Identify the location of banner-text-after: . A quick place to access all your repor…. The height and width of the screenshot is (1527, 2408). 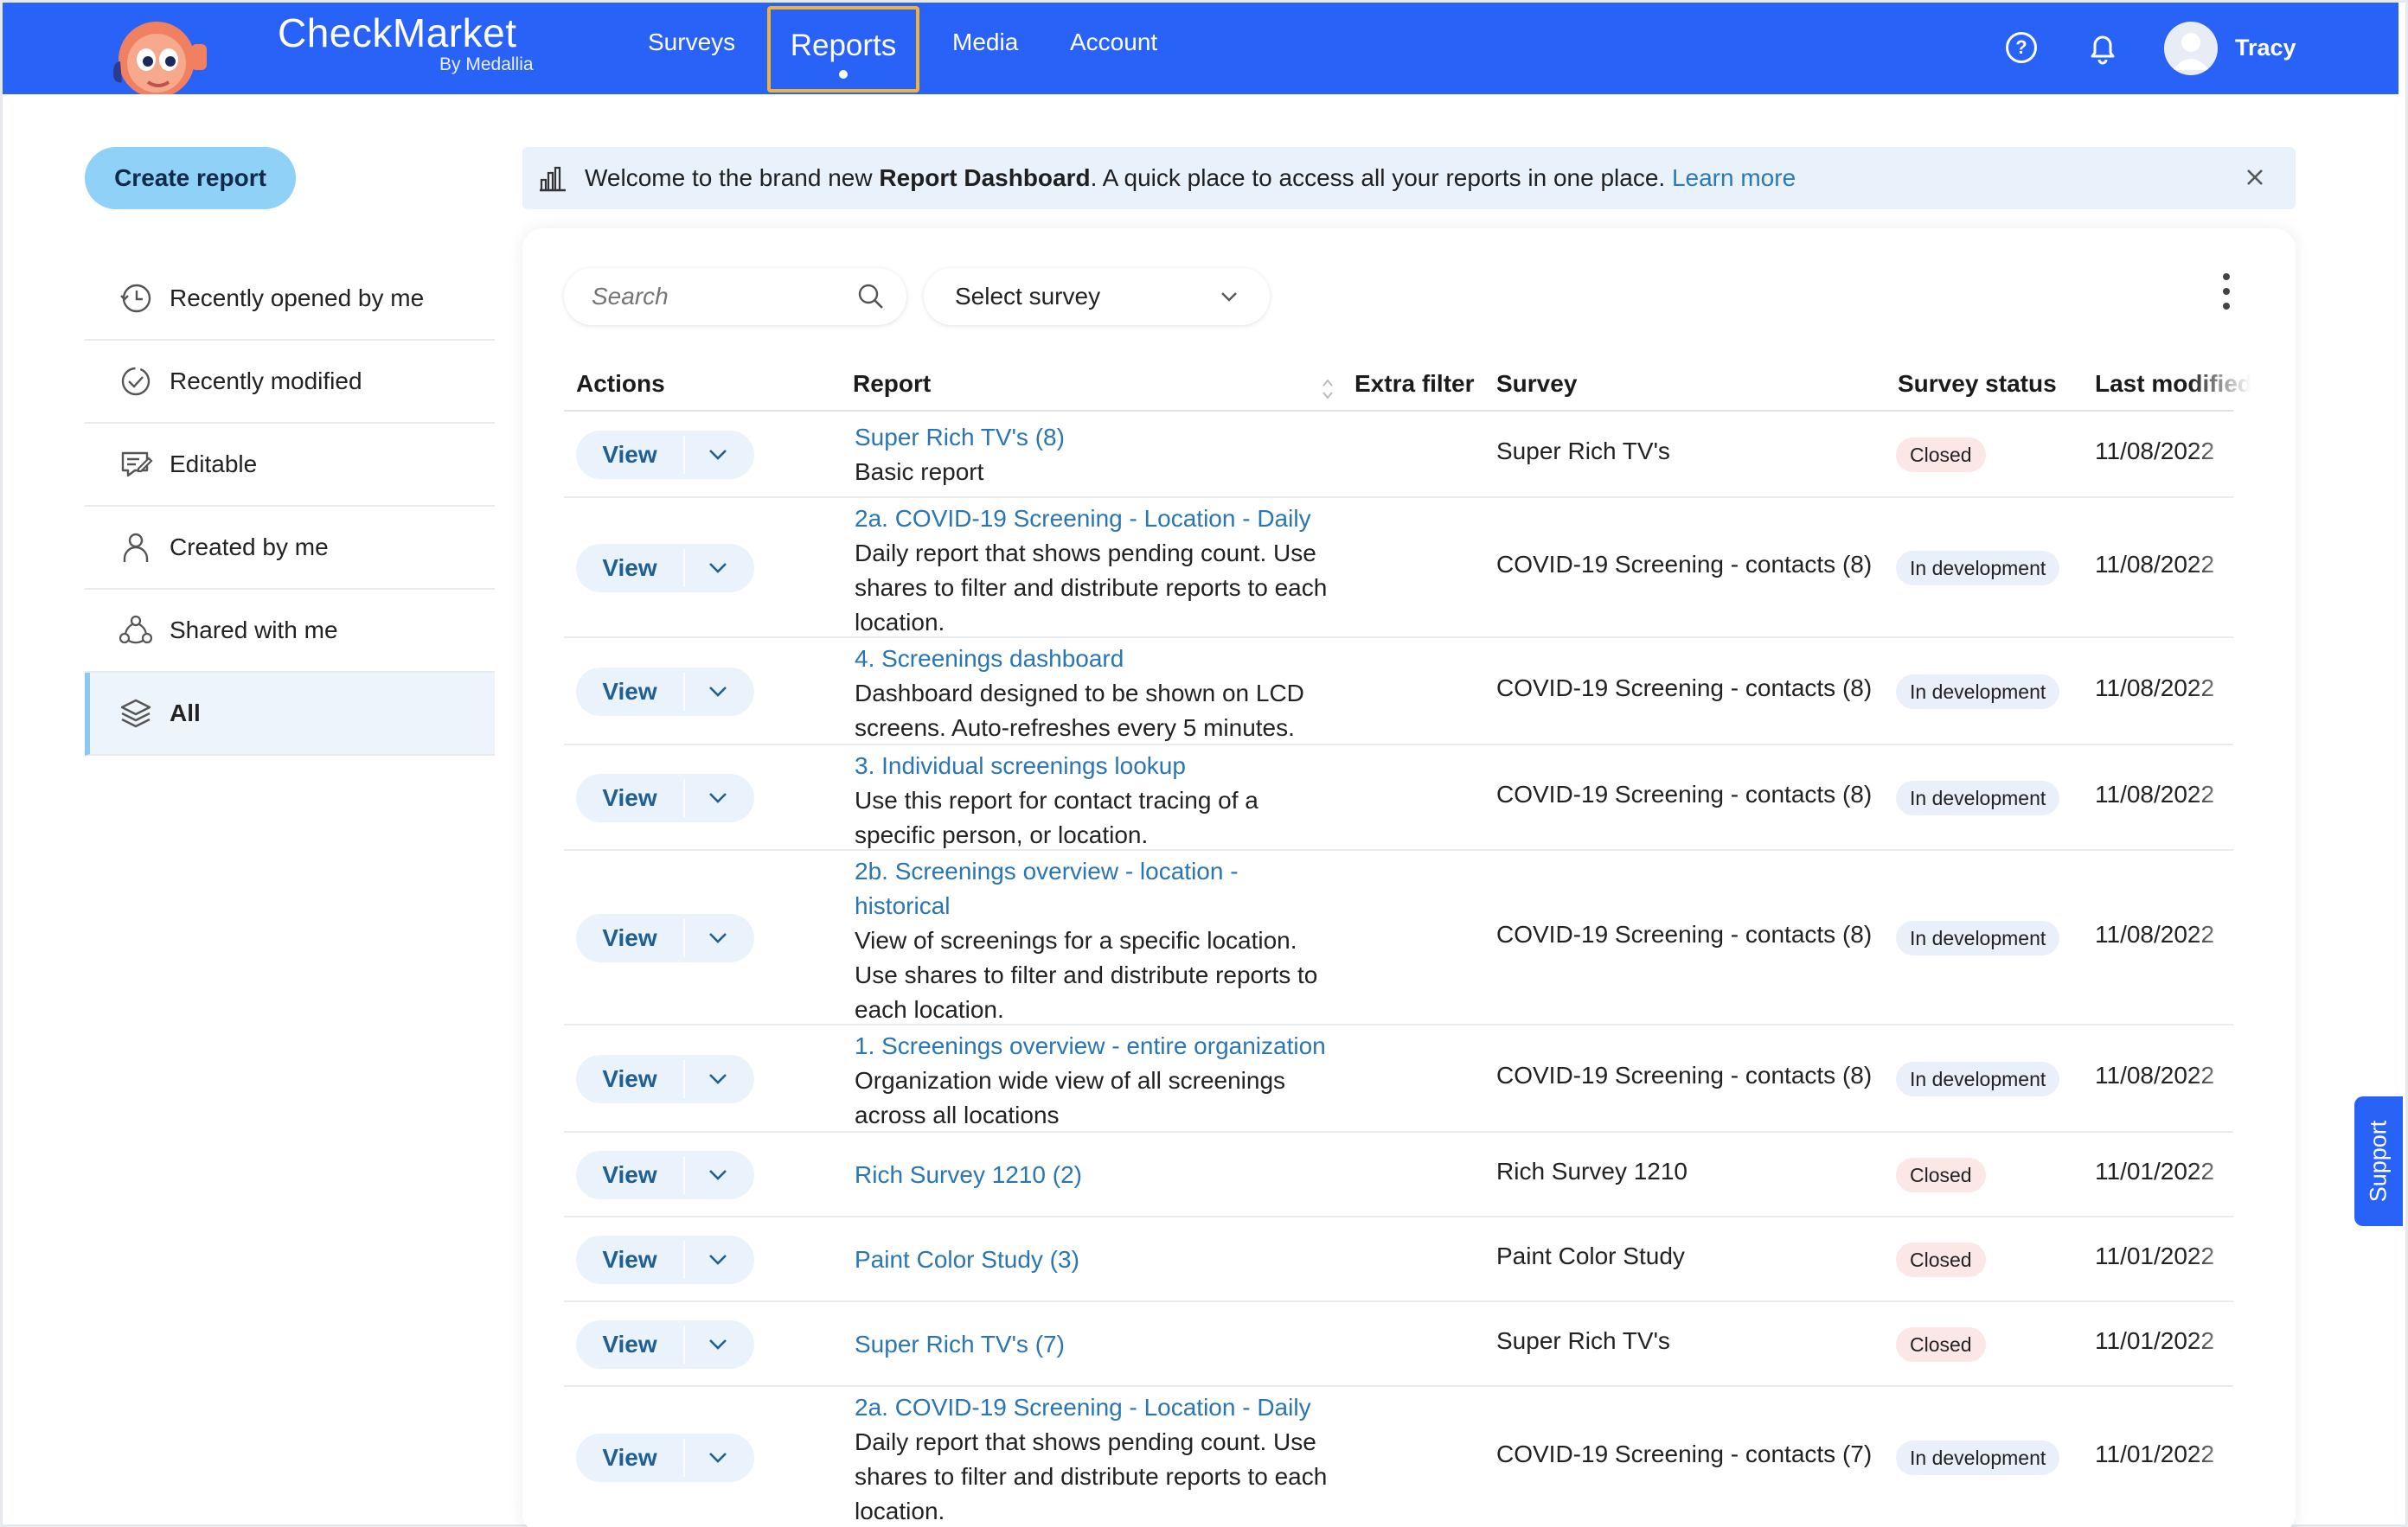
(1381, 177).